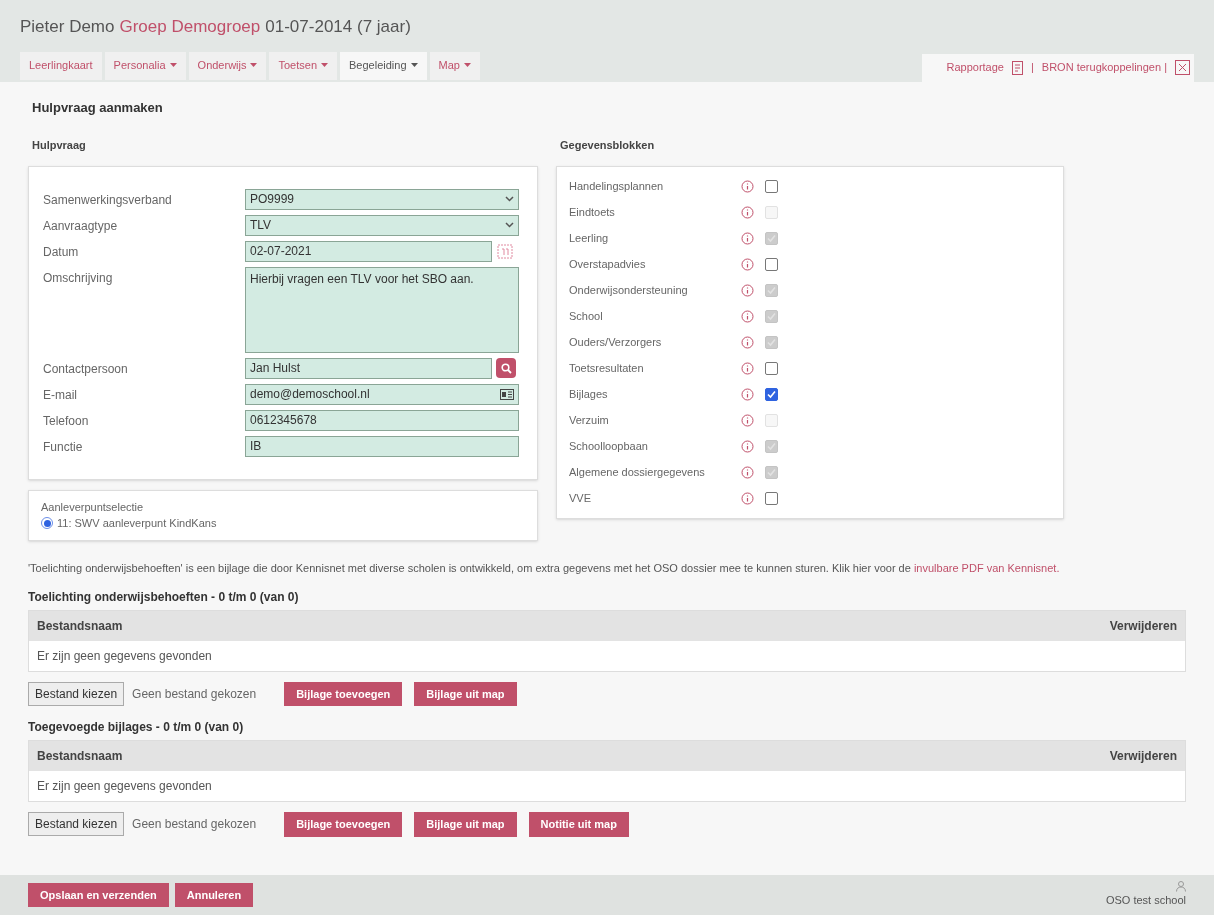 This screenshot has height=915, width=1214. What do you see at coordinates (368, 368) in the screenshot?
I see `contact-field: Jan Hulst` at bounding box center [368, 368].